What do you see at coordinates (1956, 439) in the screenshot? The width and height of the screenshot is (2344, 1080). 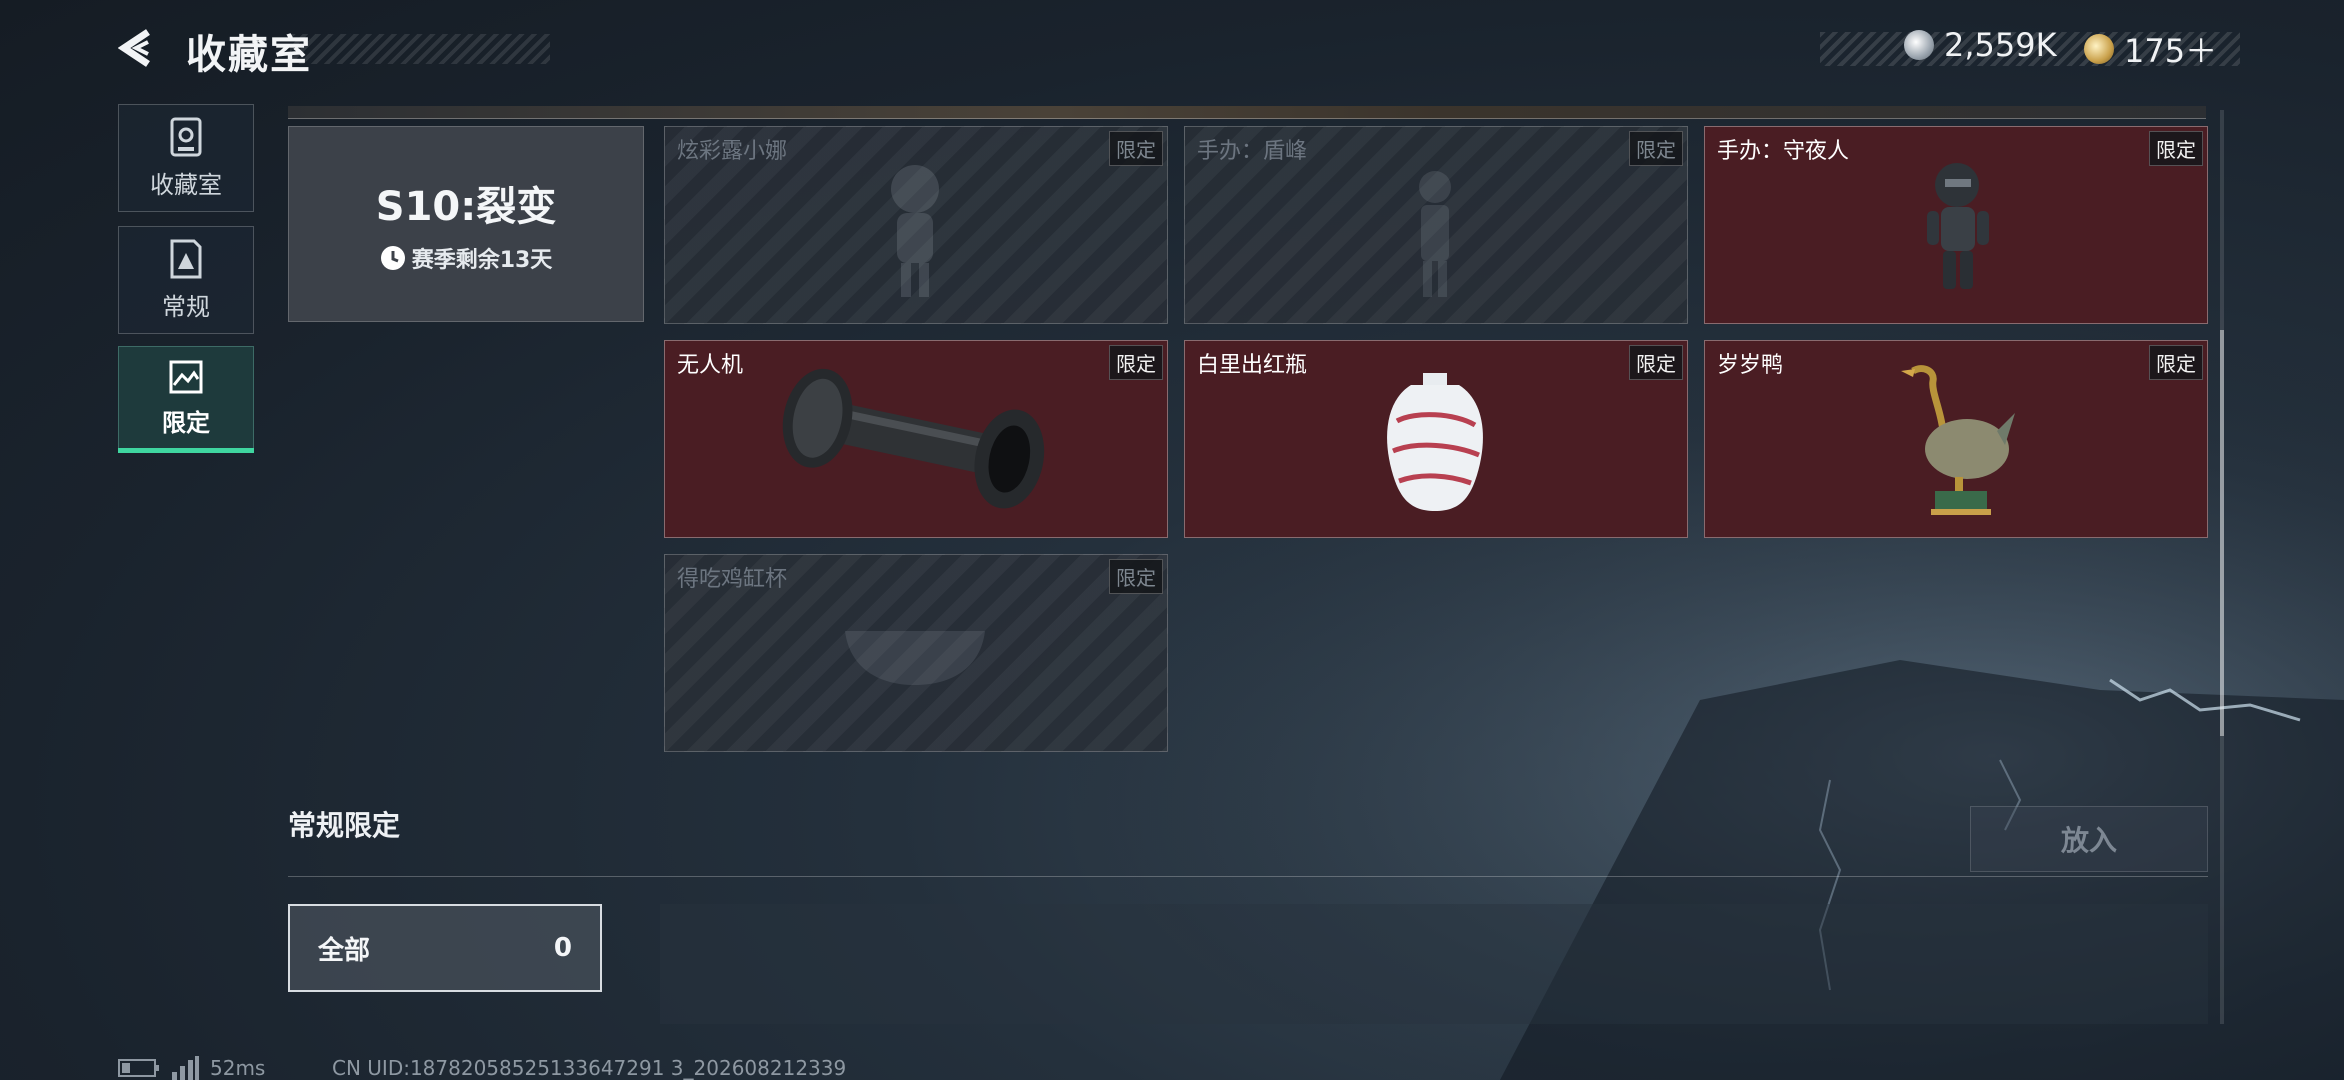 I see `item-card-suisui-duck: 岁岁鸭 限定` at bounding box center [1956, 439].